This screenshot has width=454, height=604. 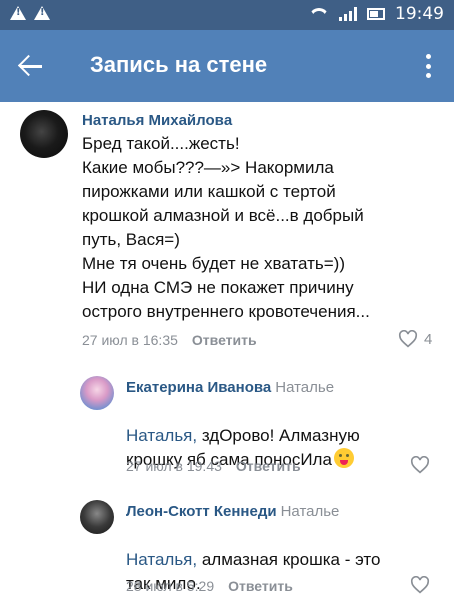 I want to click on comment-meta: 27 июл в 16:35 Ответить, so click(x=169, y=340).